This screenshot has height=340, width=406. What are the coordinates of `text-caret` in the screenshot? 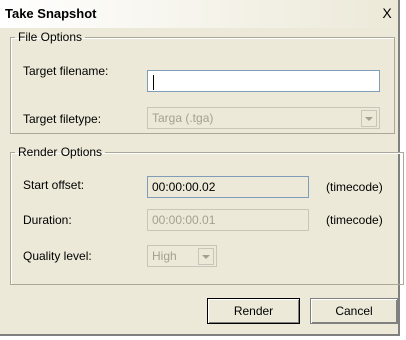 It's located at (153, 82).